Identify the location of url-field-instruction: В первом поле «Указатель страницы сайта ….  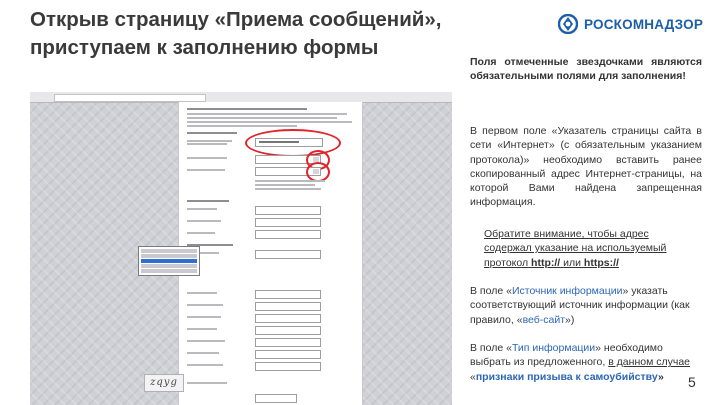
(586, 167).